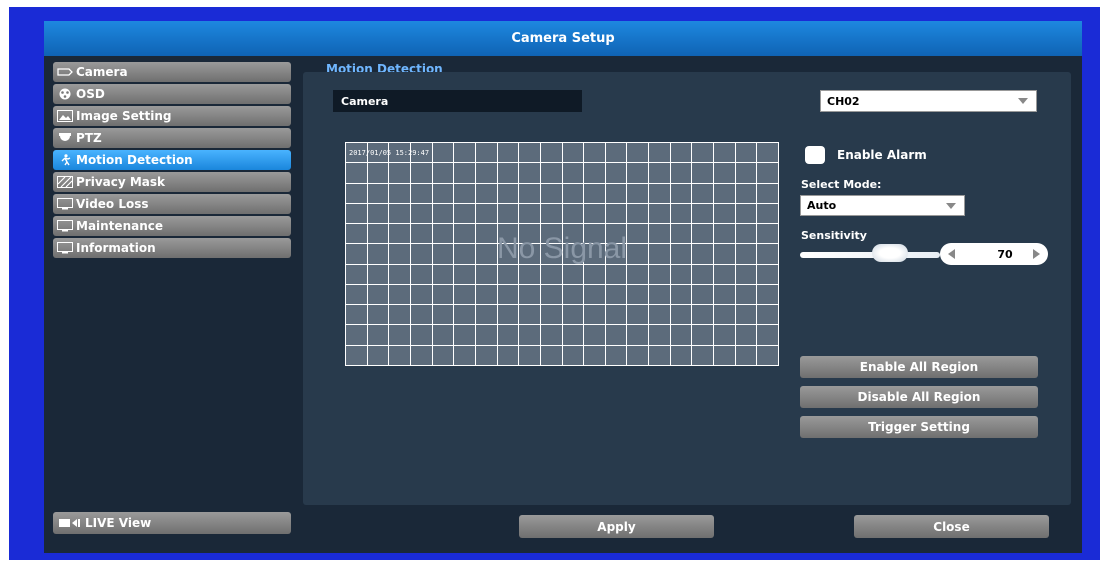 The height and width of the screenshot is (566, 1109). I want to click on sidebar-item-image-setting: Image Setting, so click(172, 116).